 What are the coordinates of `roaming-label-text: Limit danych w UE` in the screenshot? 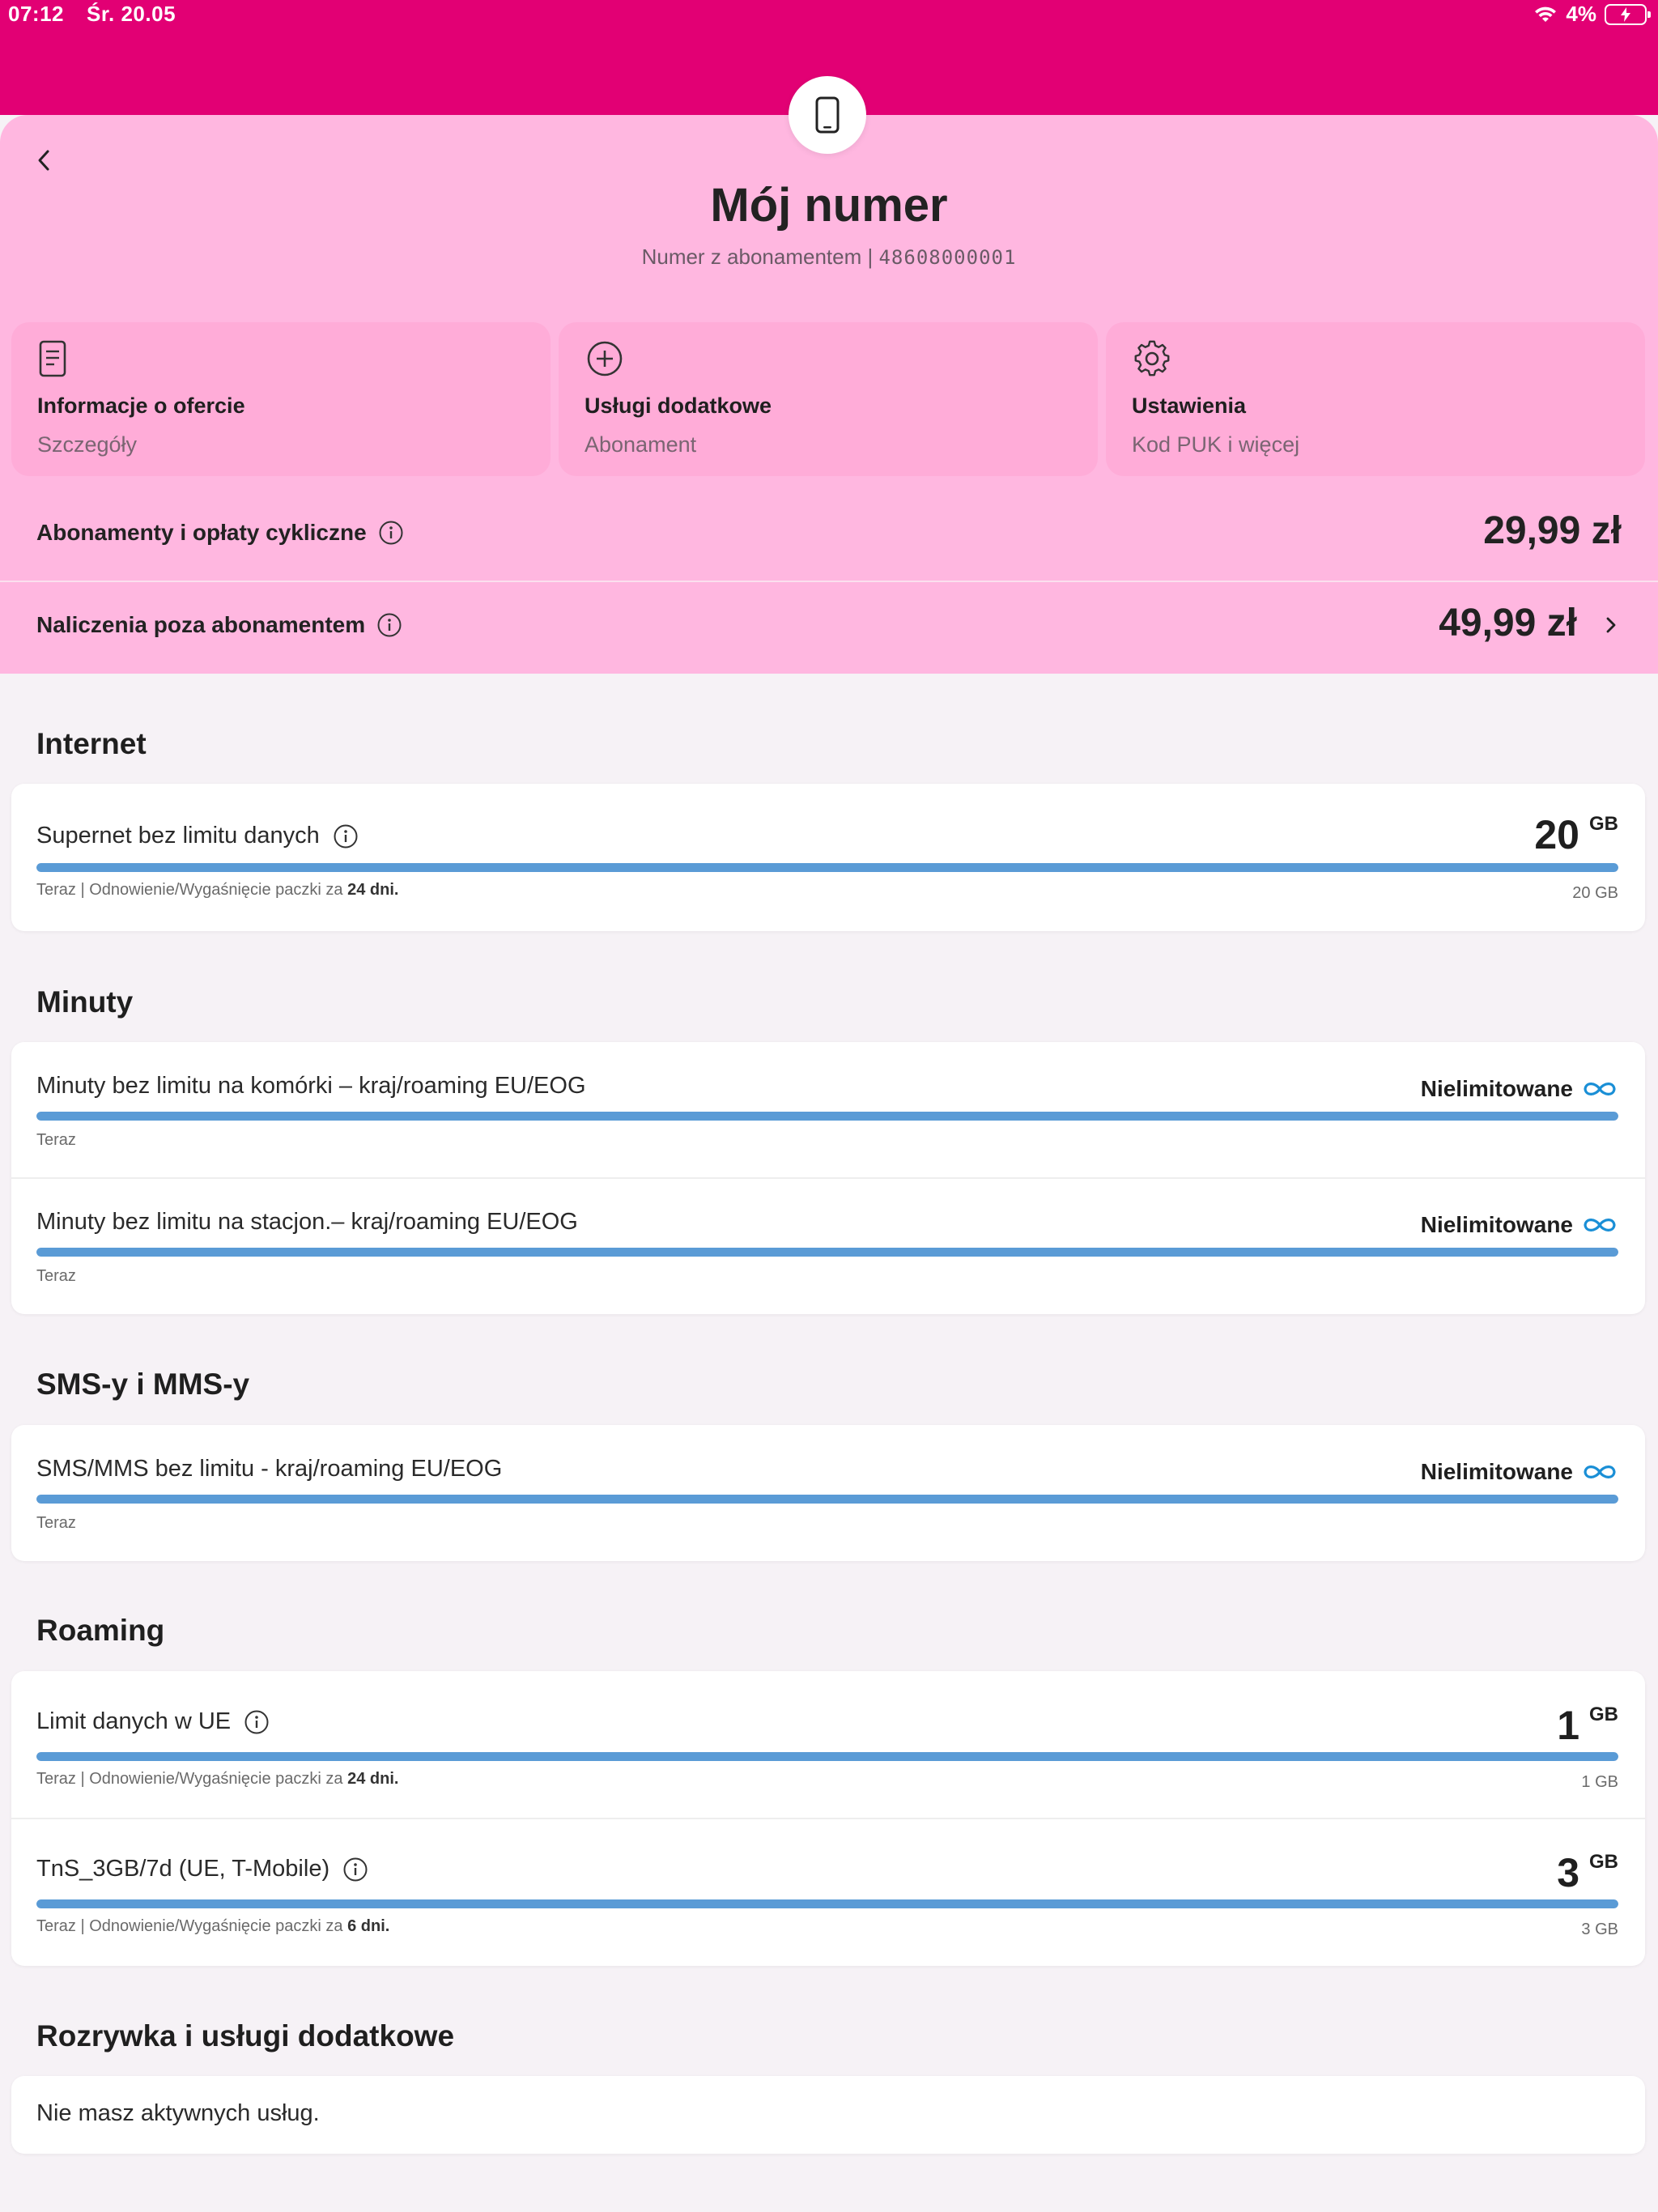 It's located at (134, 1721).